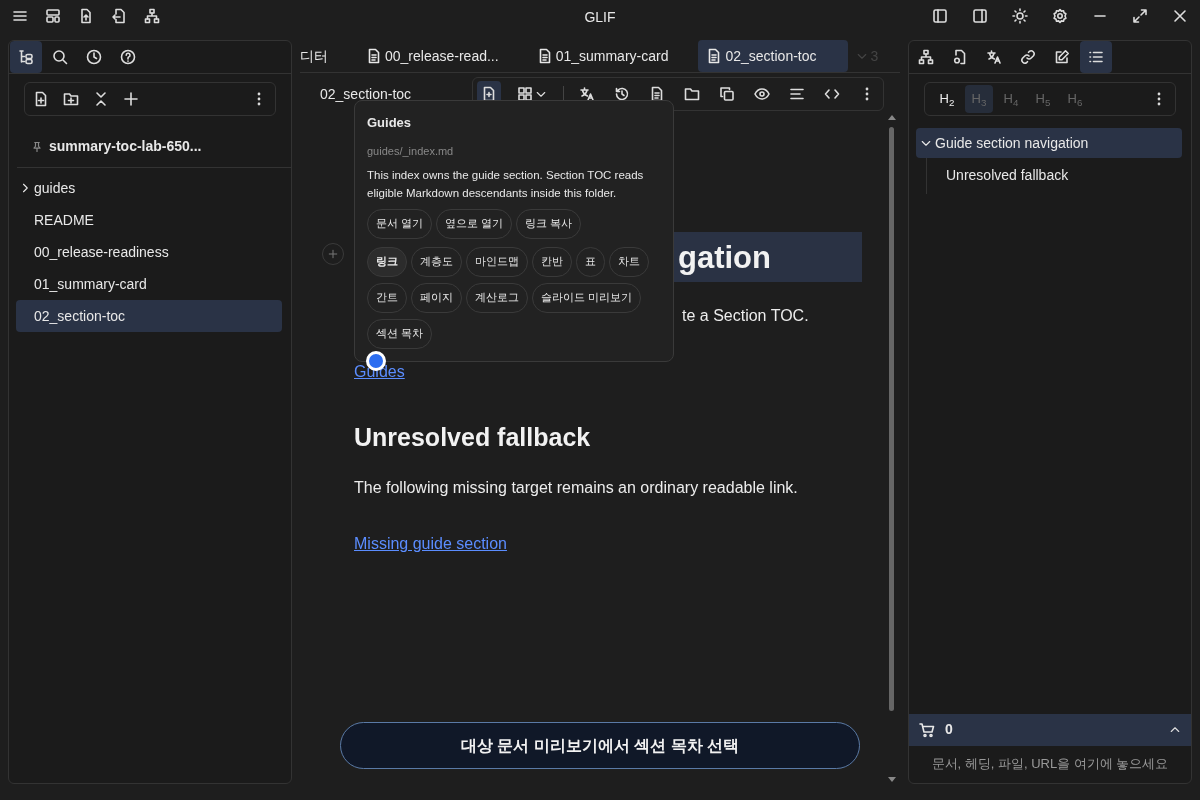  Describe the element at coordinates (773, 56) in the screenshot. I see `editor-tab: 02_section-toc` at that location.